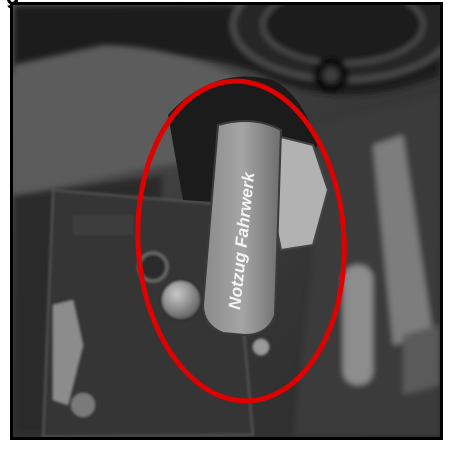 The width and height of the screenshot is (453, 454). Describe the element at coordinates (181, 300) in the screenshot. I see `round-knob` at that location.